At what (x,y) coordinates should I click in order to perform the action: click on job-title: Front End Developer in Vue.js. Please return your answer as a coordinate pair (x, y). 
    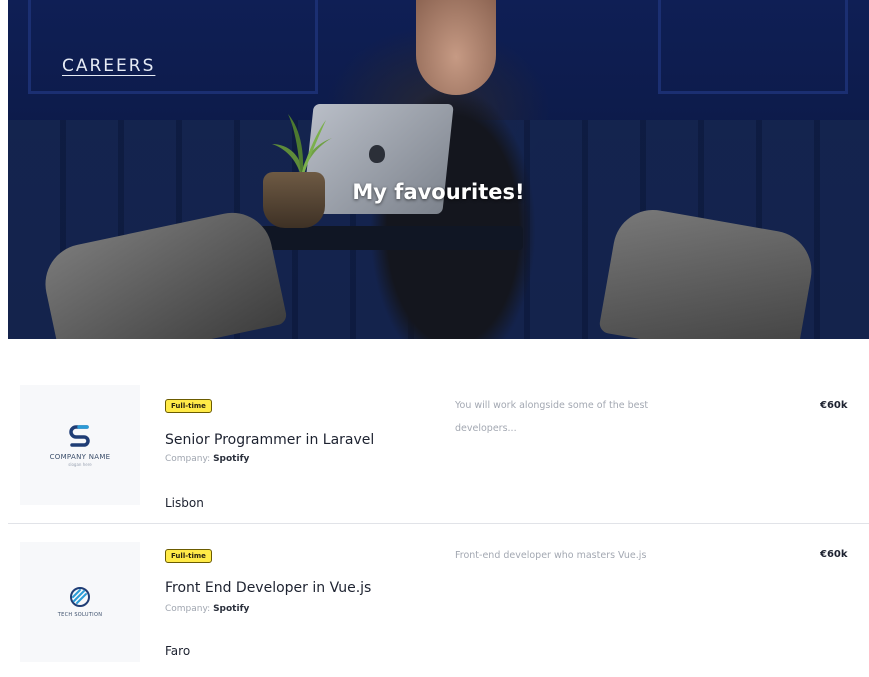
    Looking at the image, I should click on (268, 588).